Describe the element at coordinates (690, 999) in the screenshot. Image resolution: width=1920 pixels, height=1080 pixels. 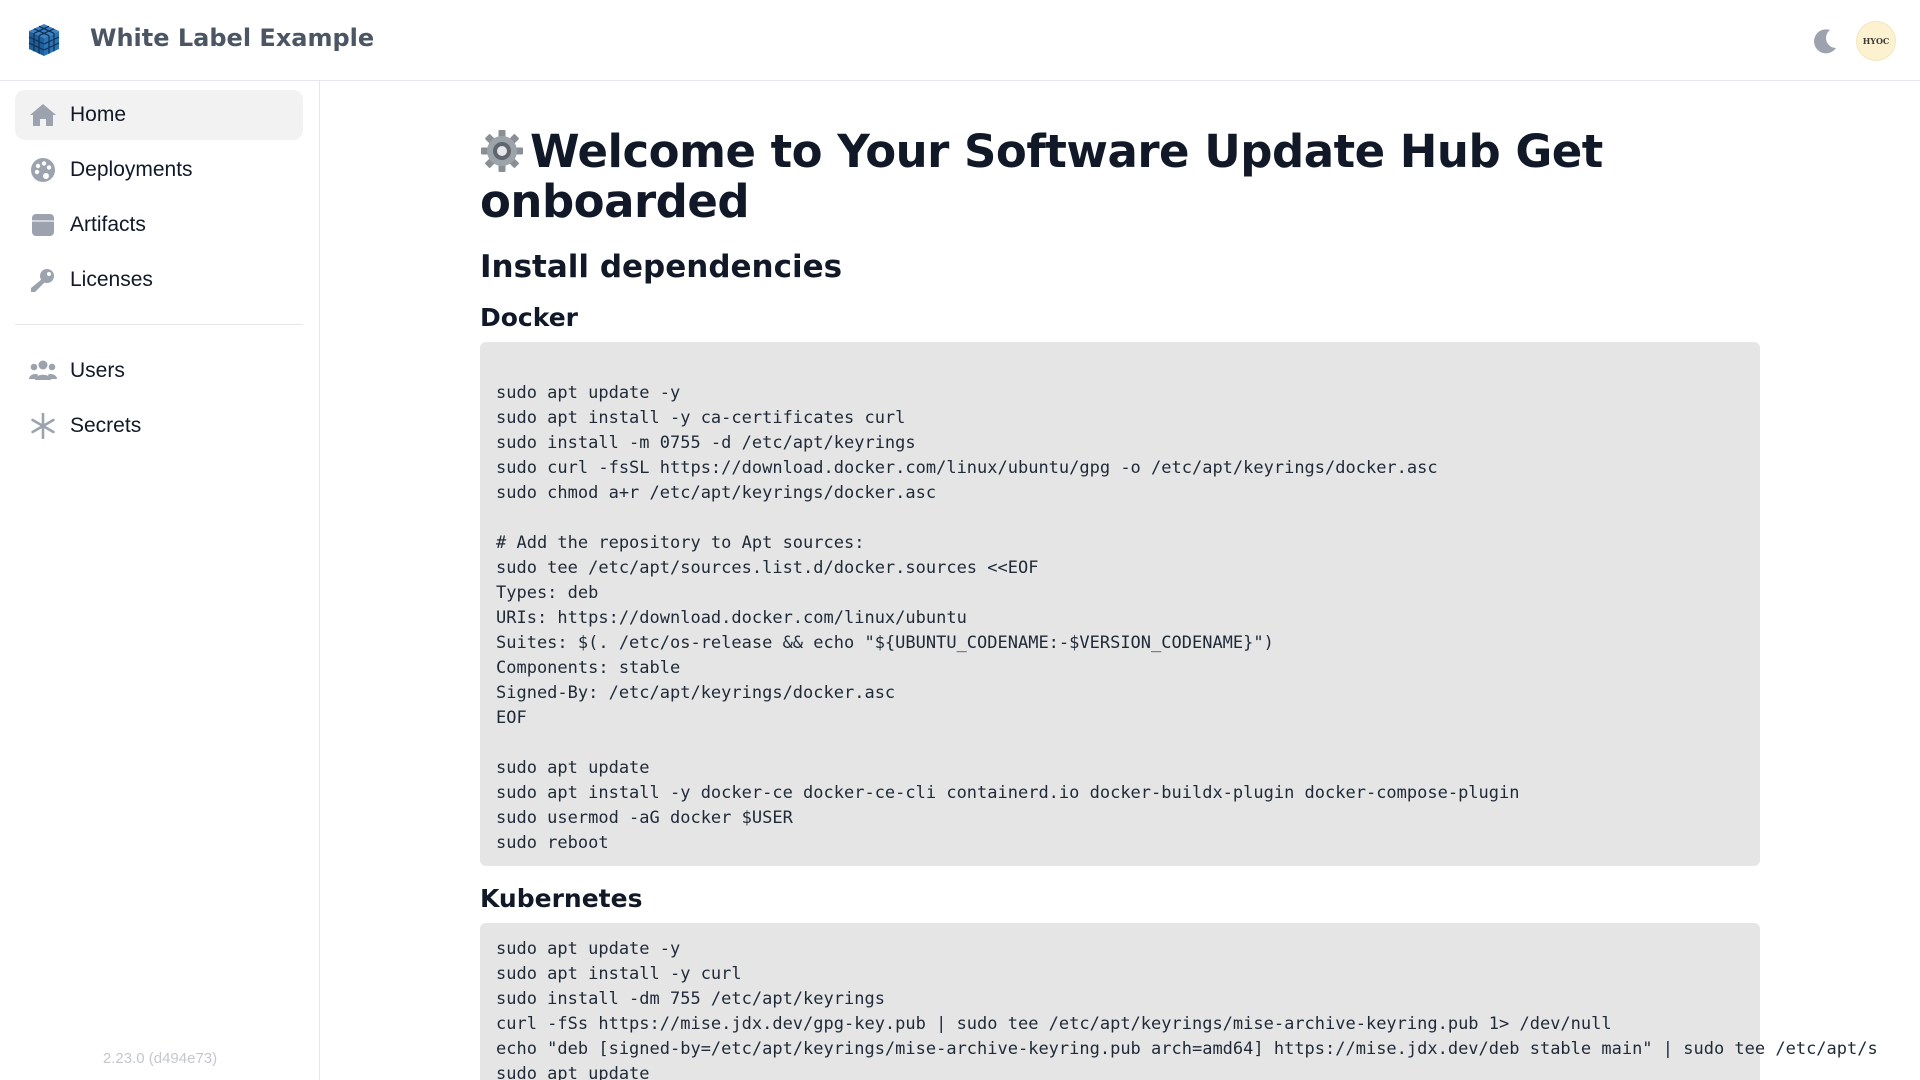
I see `code-line: sudo install -dm 755 /etc/apt/keyrings` at that location.